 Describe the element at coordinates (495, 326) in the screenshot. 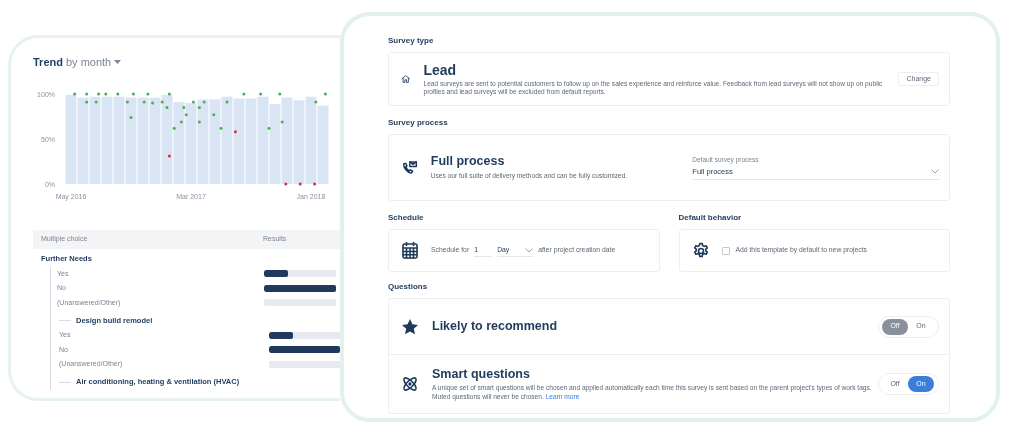

I see `question-title: Likely to recommend` at that location.